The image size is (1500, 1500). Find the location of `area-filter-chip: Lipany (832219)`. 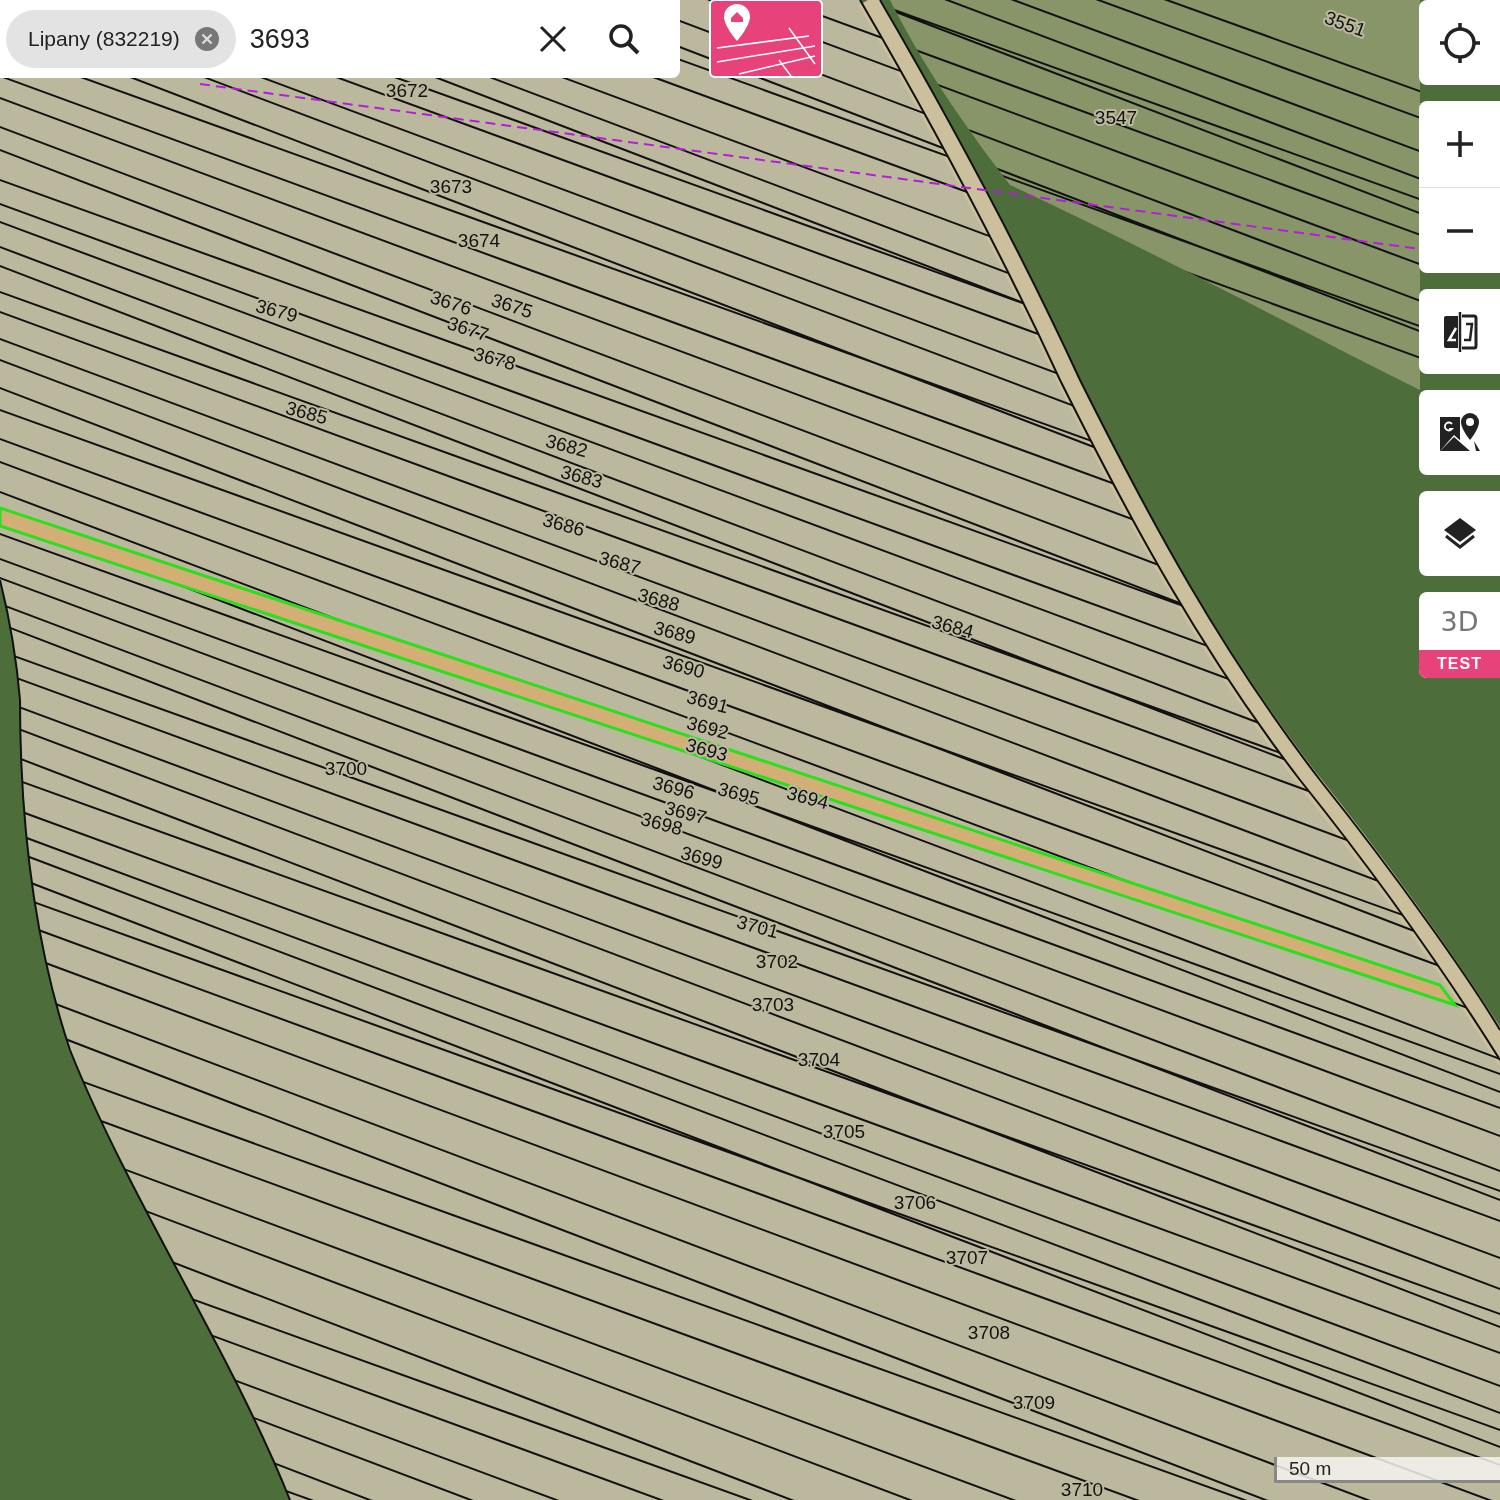

area-filter-chip: Lipany (832219) is located at coordinates (121, 39).